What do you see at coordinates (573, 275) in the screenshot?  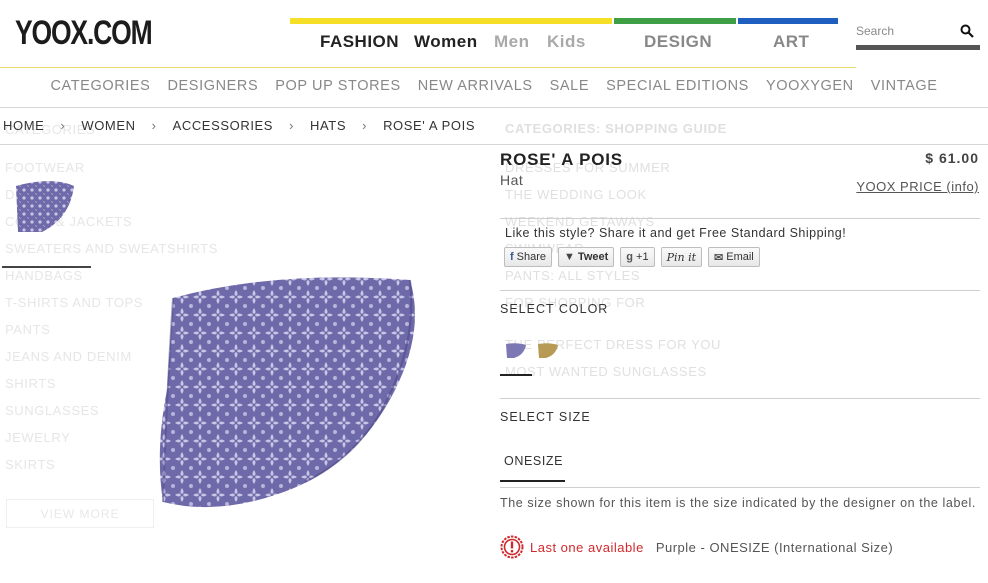 I see `bg-guide-item: PANTS: ALL STYLES` at bounding box center [573, 275].